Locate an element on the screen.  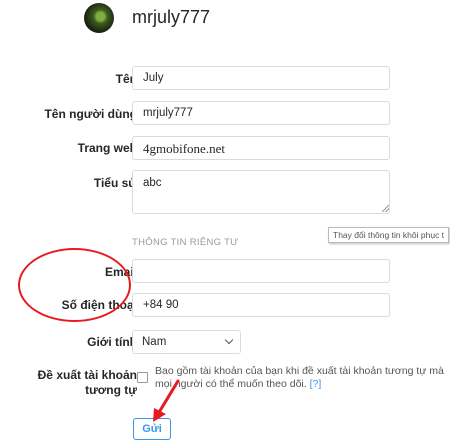
private-info-heading: THÔNG TIN RIÊNG TƯ is located at coordinates (185, 242).